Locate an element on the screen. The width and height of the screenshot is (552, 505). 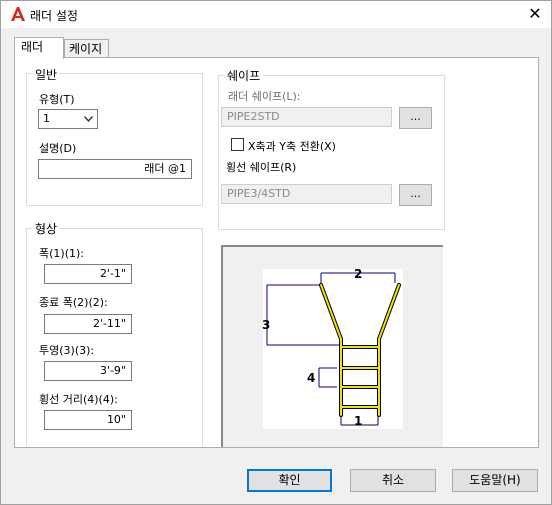
diagram-background is located at coordinates (333, 349).